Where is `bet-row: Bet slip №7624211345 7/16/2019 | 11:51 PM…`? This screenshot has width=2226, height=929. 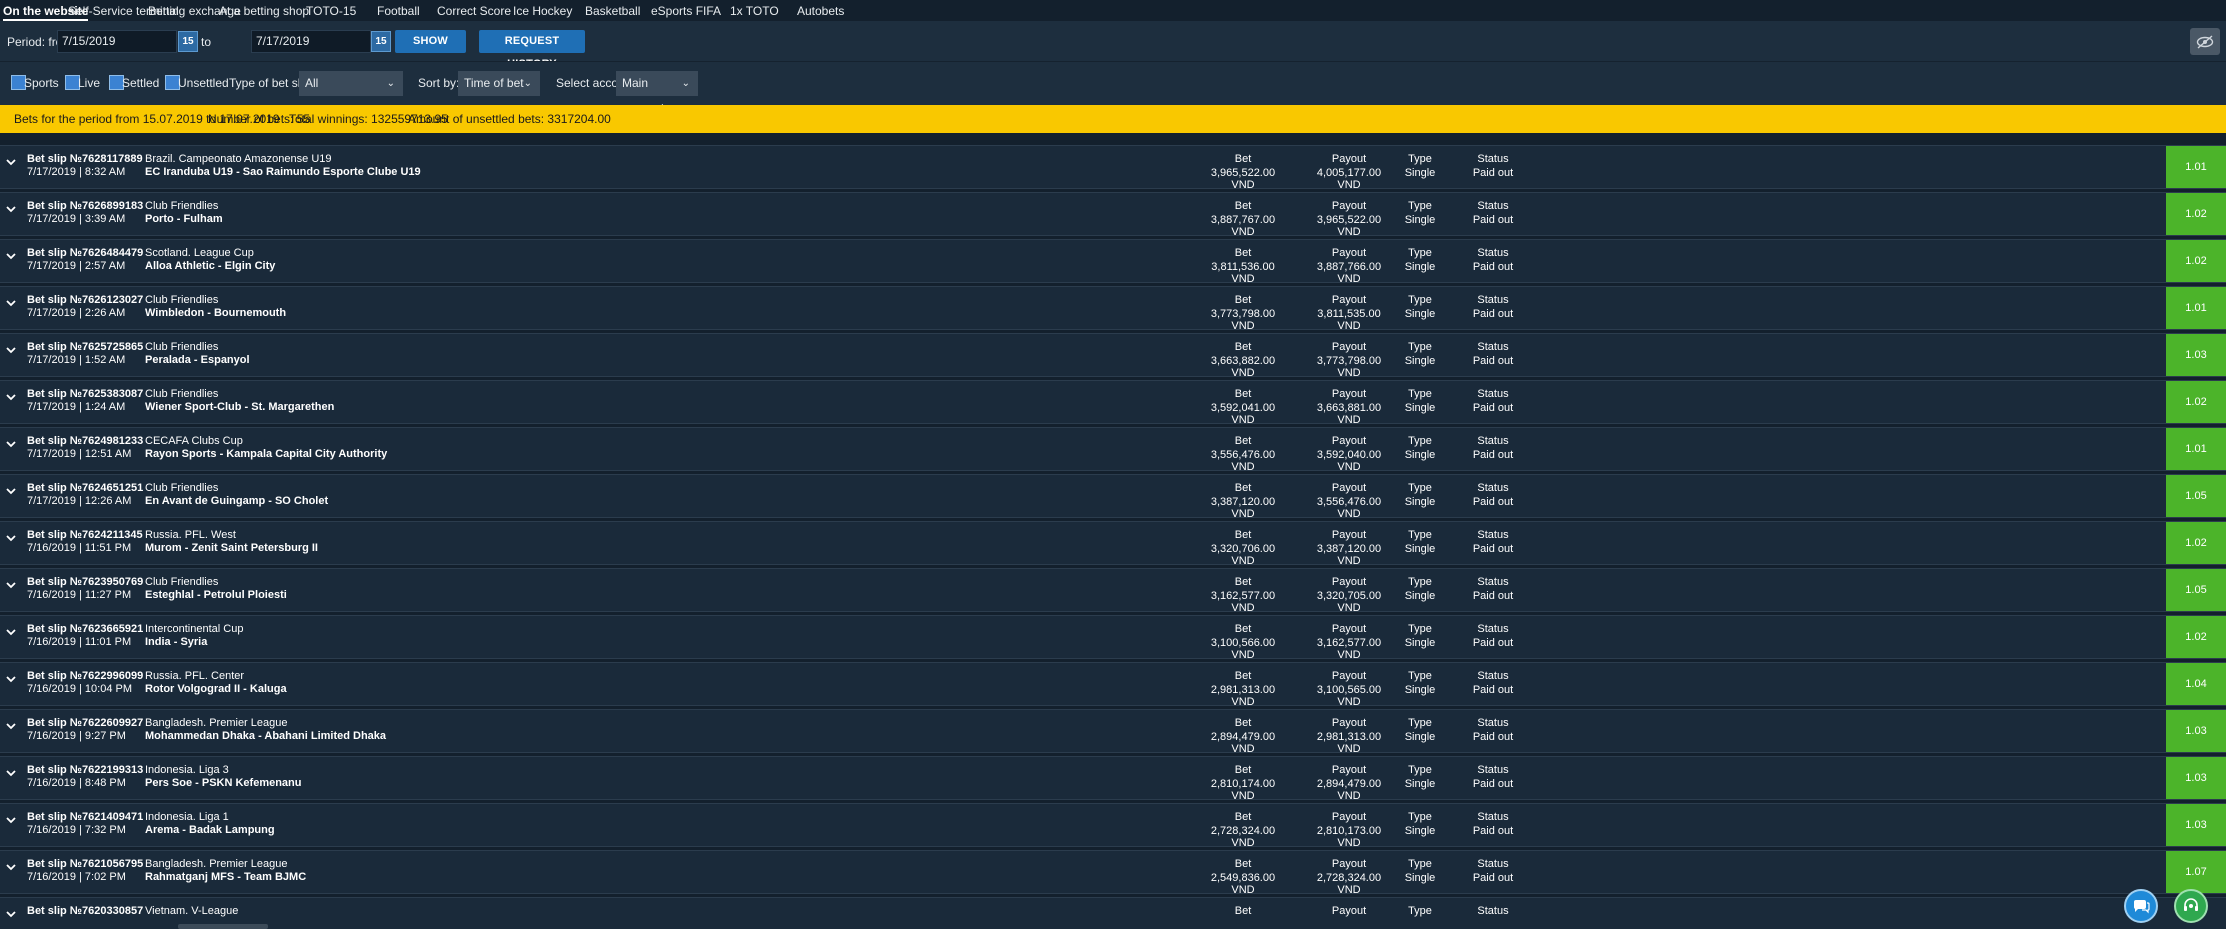 bet-row: Bet slip №7624211345 7/16/2019 | 11:51 PM… is located at coordinates (1113, 544).